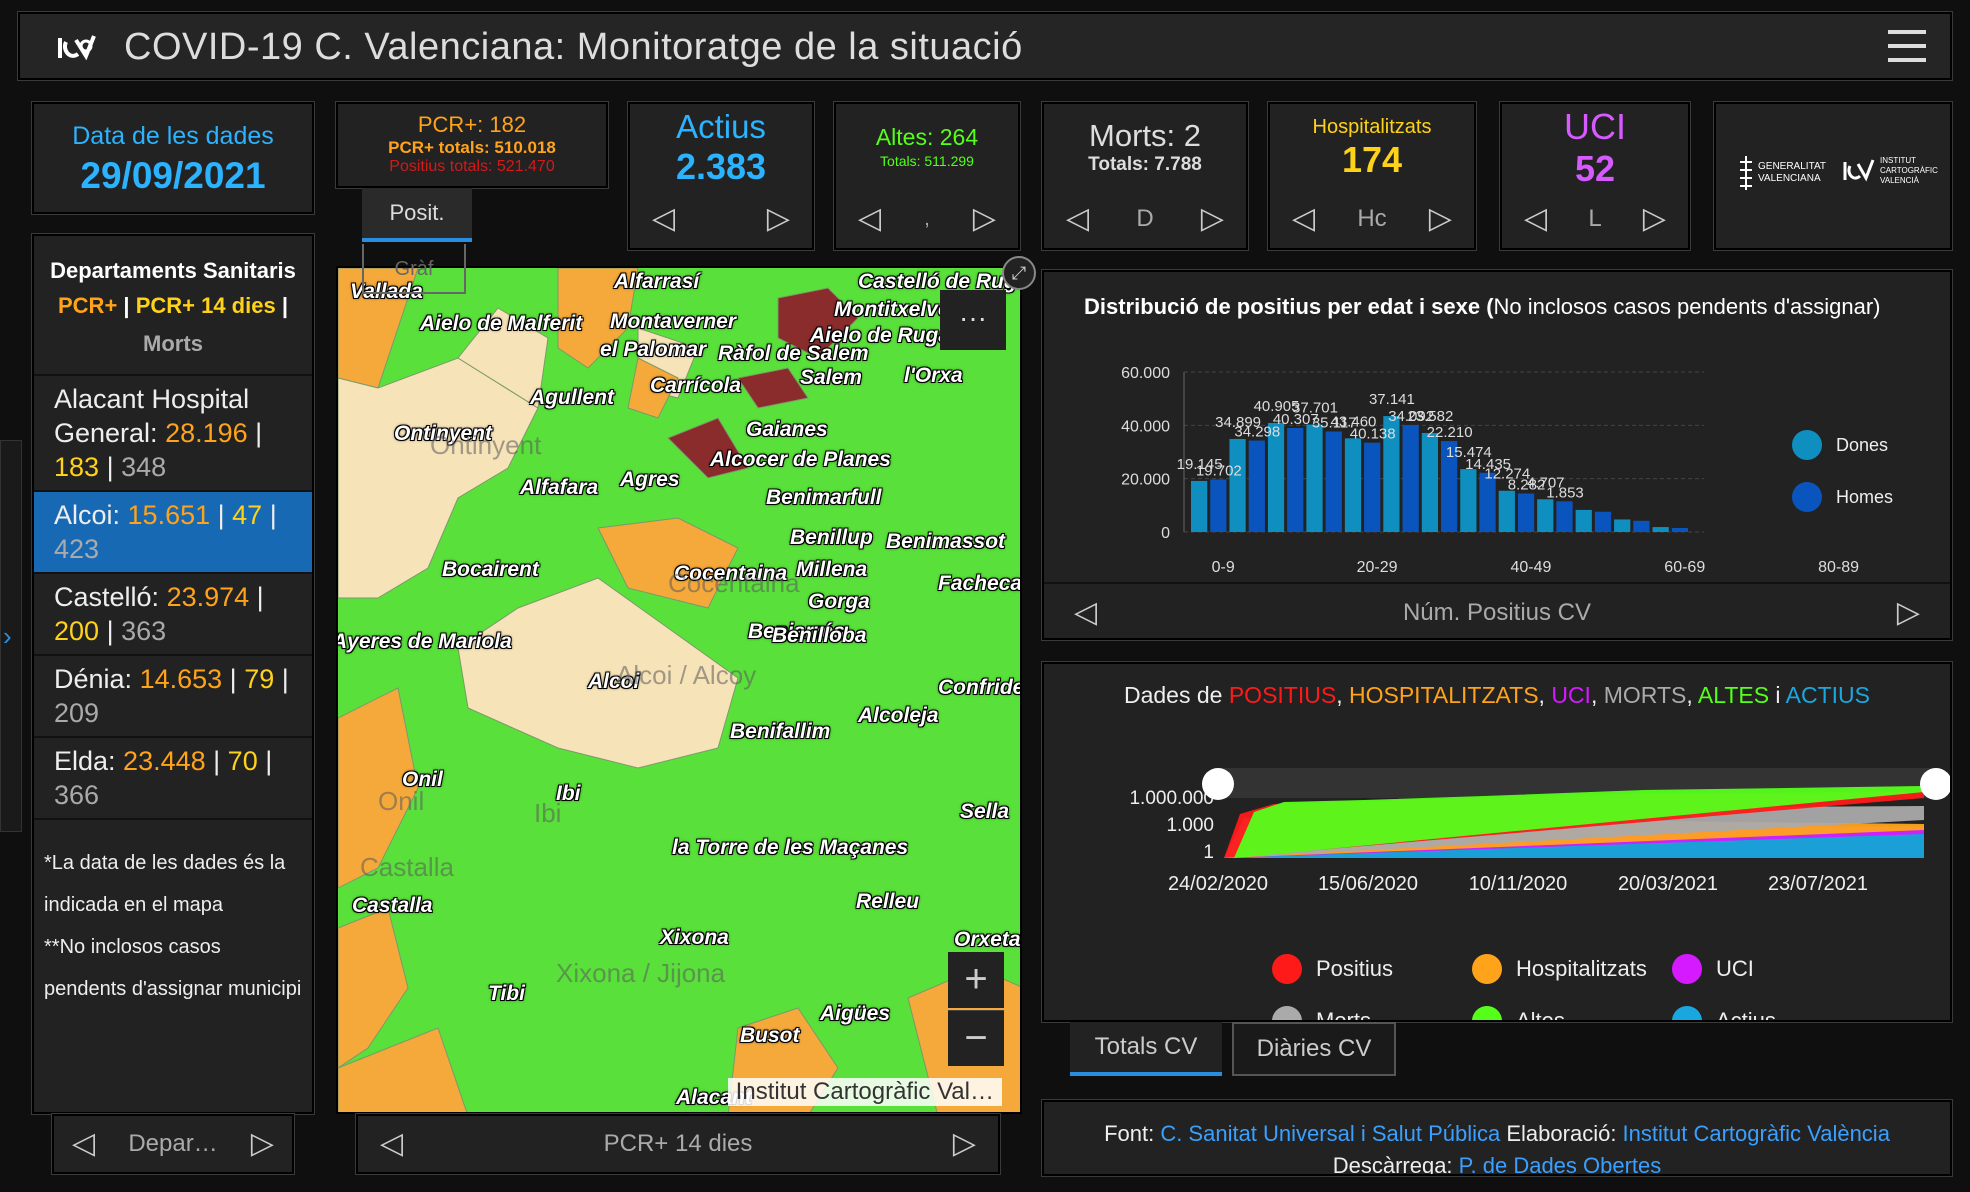 The width and height of the screenshot is (1970, 1192). I want to click on map-place-label: Orxeta, so click(987, 939).